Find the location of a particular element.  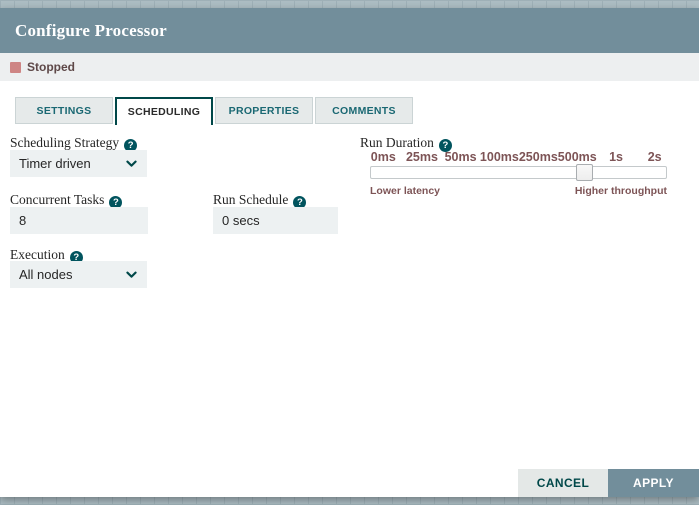

execution-dropdown: All nodes is located at coordinates (78, 274).